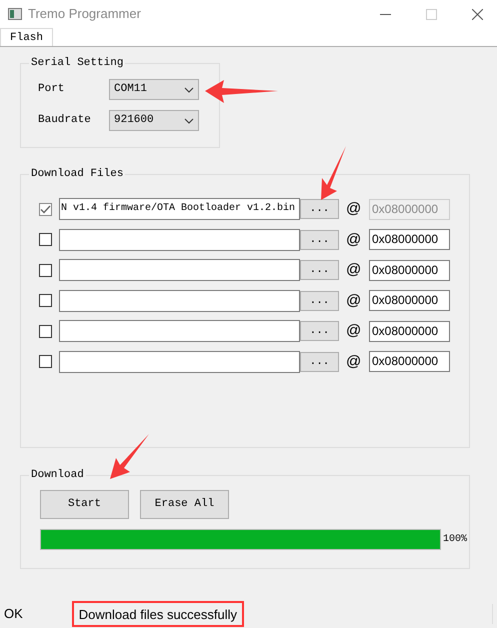 This screenshot has width=497, height=628. What do you see at coordinates (154, 89) in the screenshot?
I see `dropdown: COM11` at bounding box center [154, 89].